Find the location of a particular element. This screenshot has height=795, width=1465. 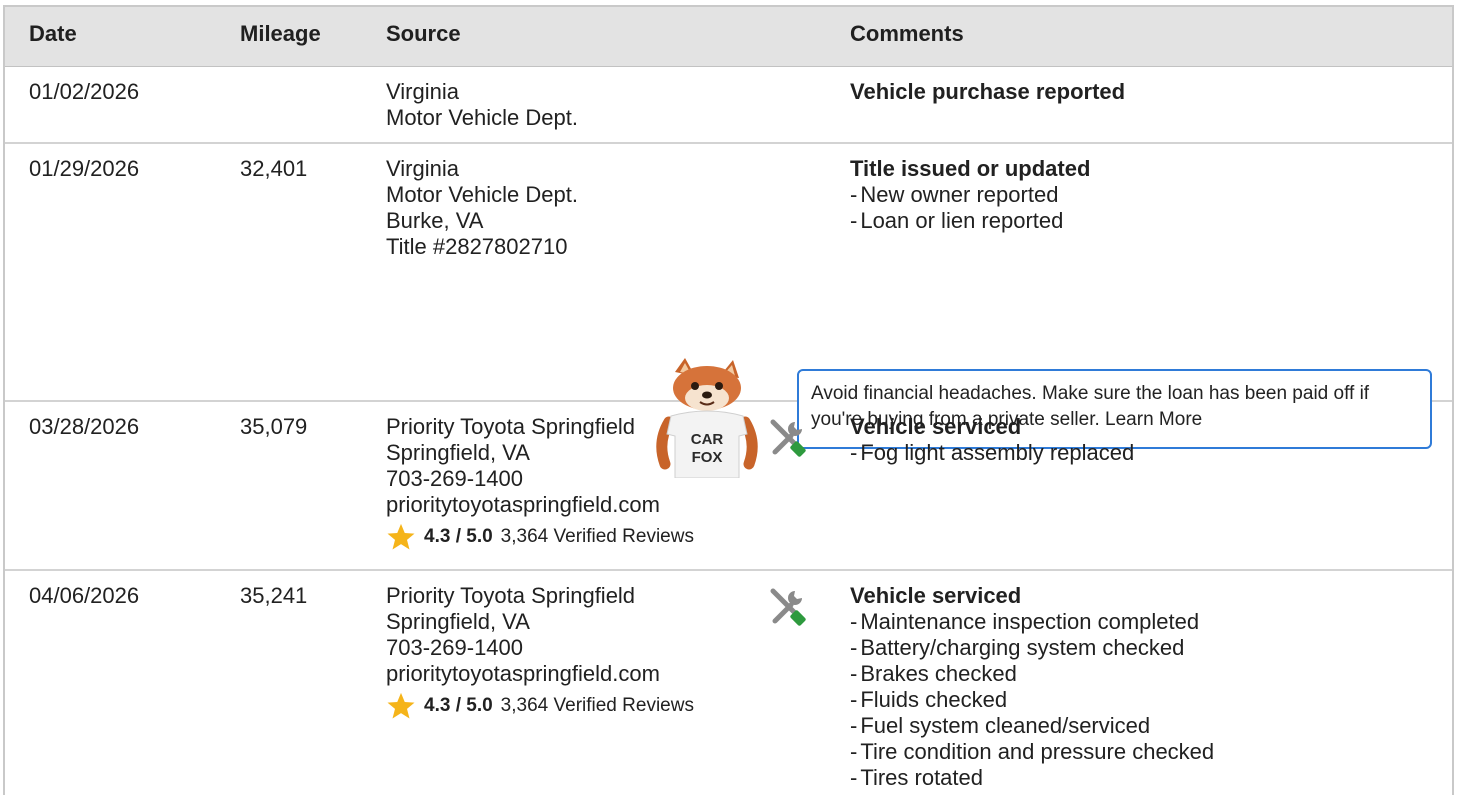

comment-item: Fluids checked is located at coordinates (1032, 700).